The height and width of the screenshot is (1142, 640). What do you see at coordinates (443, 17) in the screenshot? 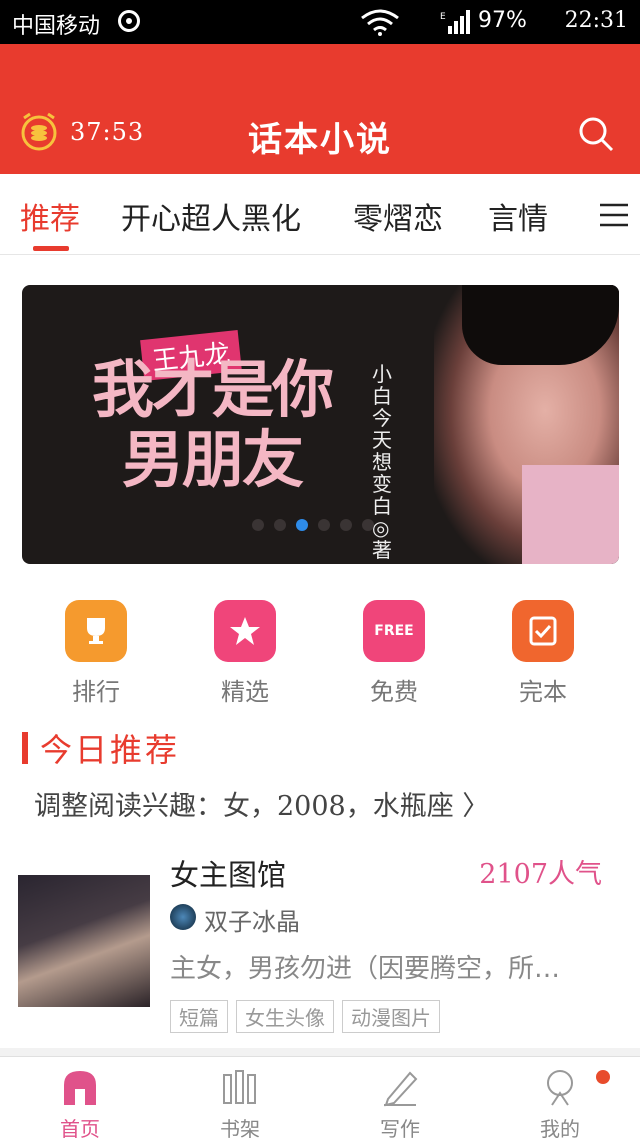
I see `svg-text: E` at bounding box center [443, 17].